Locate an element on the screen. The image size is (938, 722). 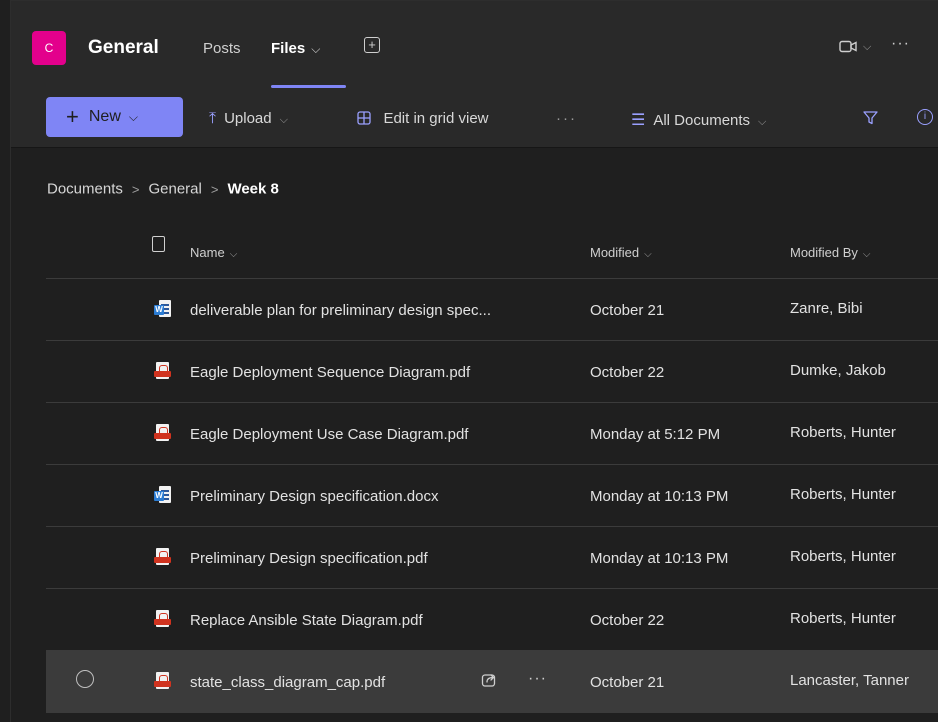
edit-grid-view-button: Edit in grid view is located at coordinates (423, 119).